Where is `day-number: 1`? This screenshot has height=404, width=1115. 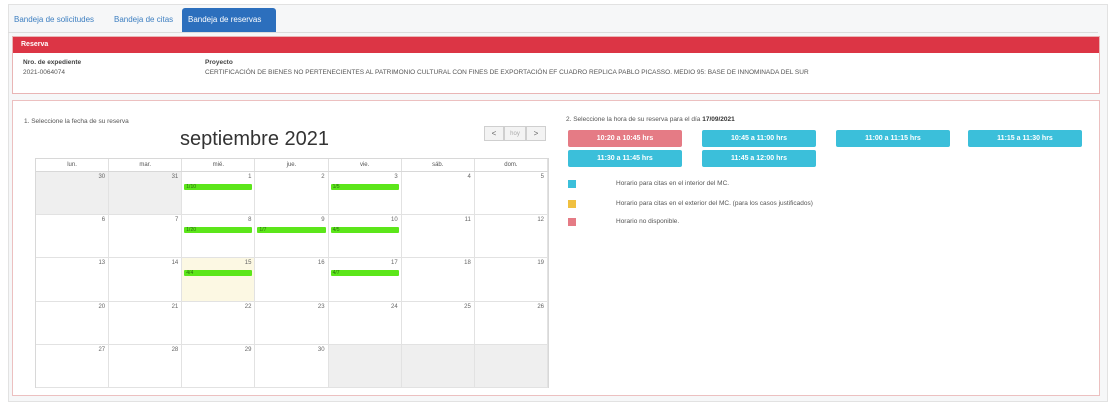
day-number: 1 is located at coordinates (250, 177).